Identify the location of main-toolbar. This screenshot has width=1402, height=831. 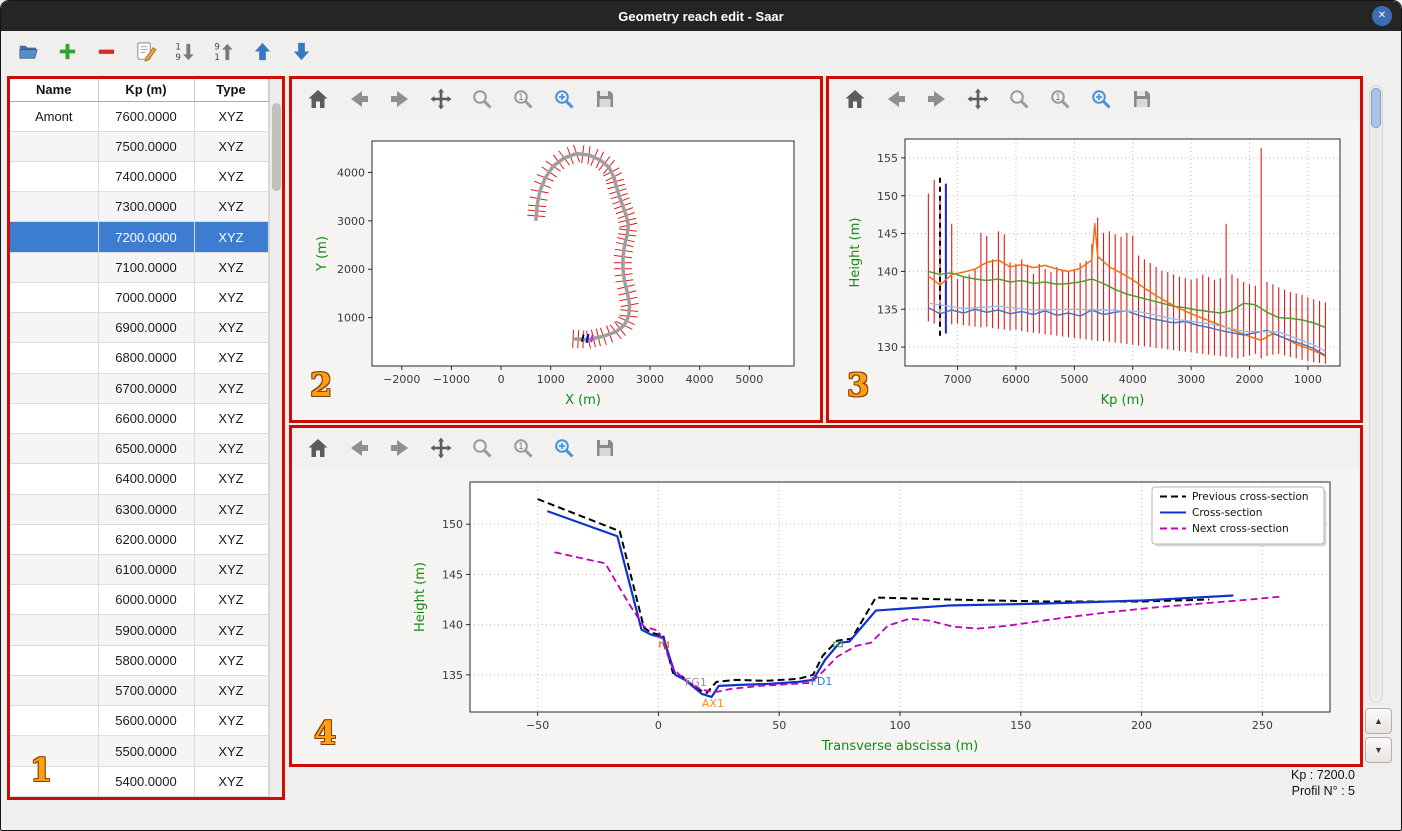
(701, 51).